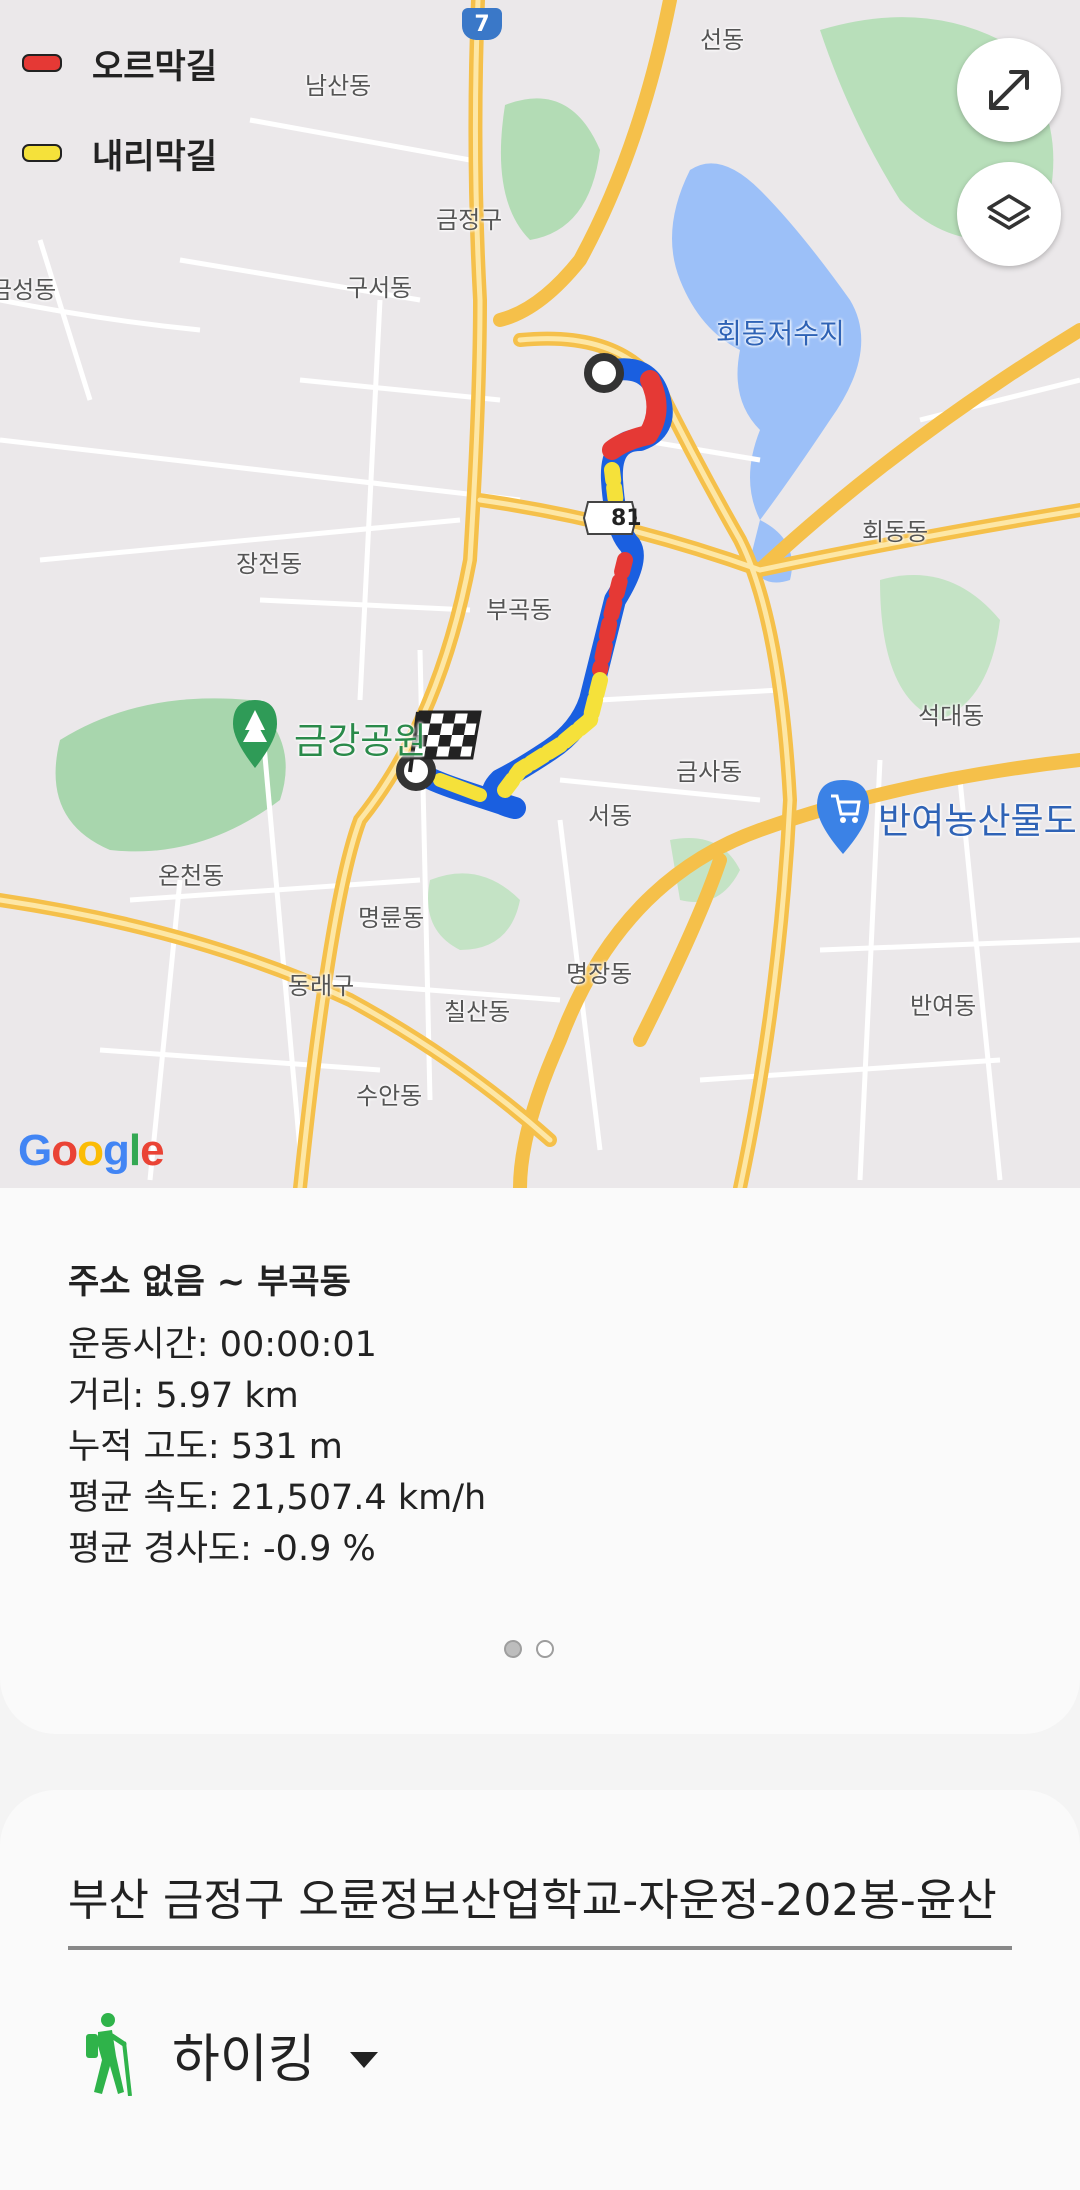  I want to click on record-name-field: 부산 금정구 오륜정보산업학교-자운정-202봉-윤산, so click(540, 1910).